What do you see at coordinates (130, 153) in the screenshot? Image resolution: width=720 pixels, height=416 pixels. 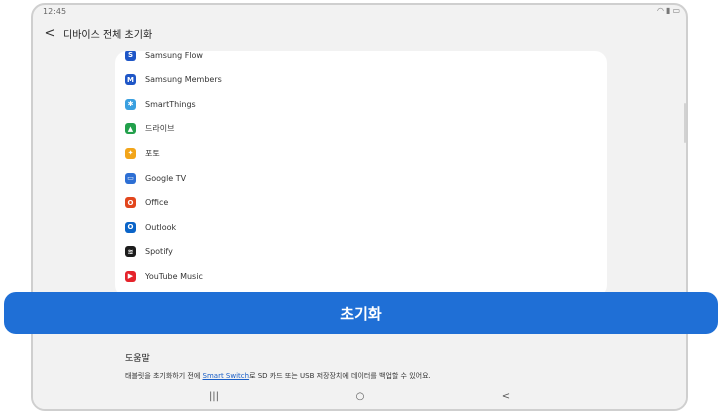 I see `google-photos-icon: ✦` at bounding box center [130, 153].